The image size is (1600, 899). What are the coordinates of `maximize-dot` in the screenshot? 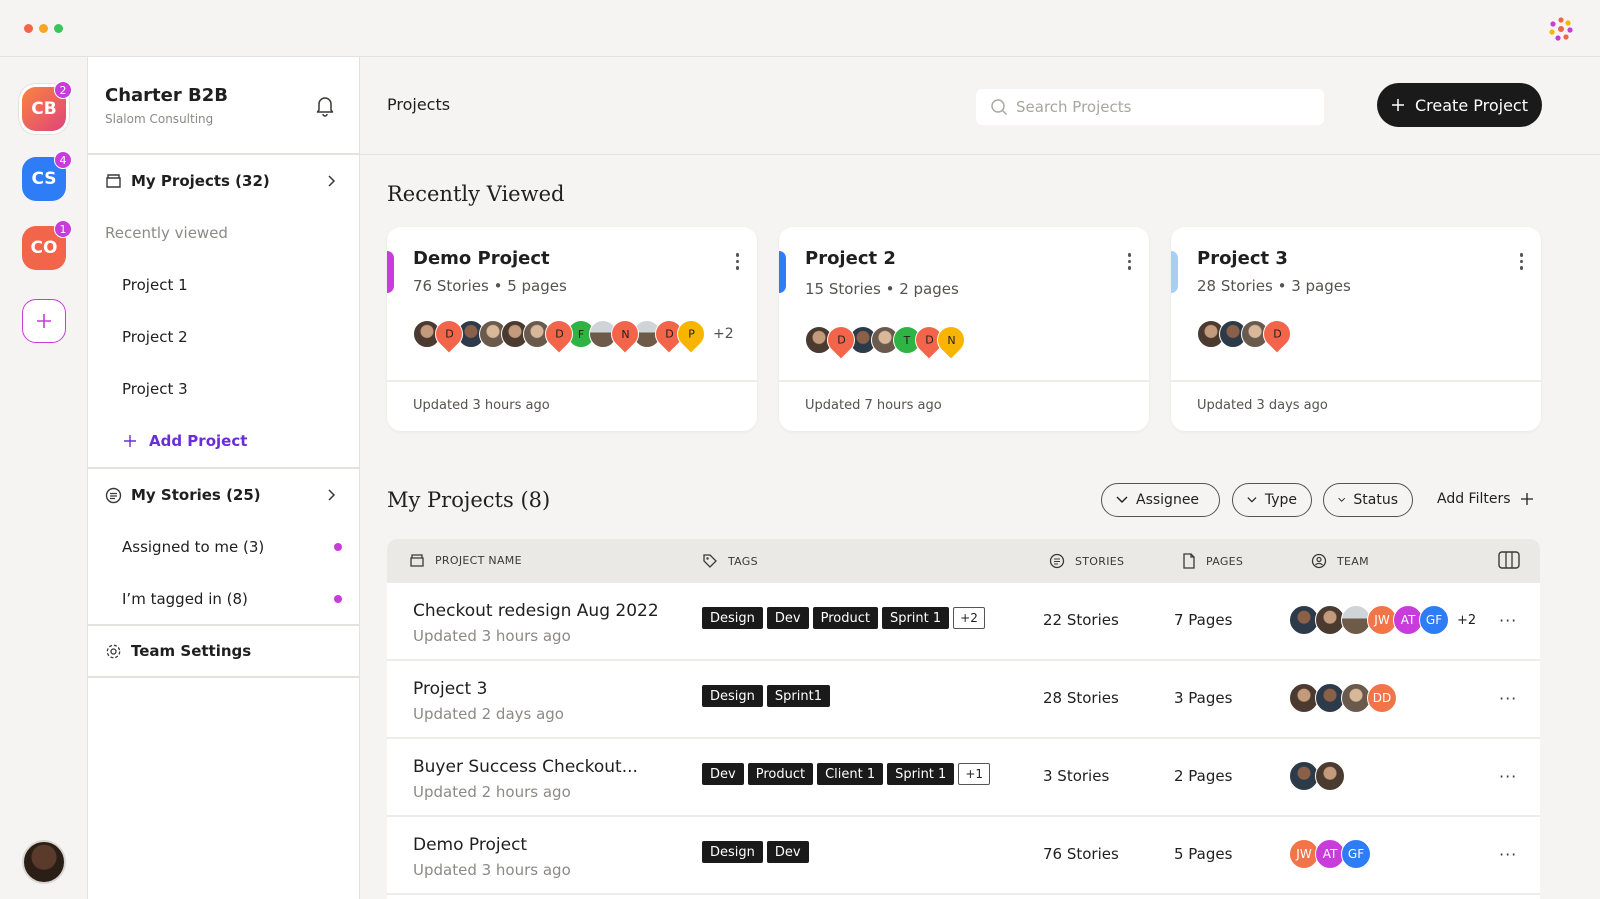 It's located at (58, 28).